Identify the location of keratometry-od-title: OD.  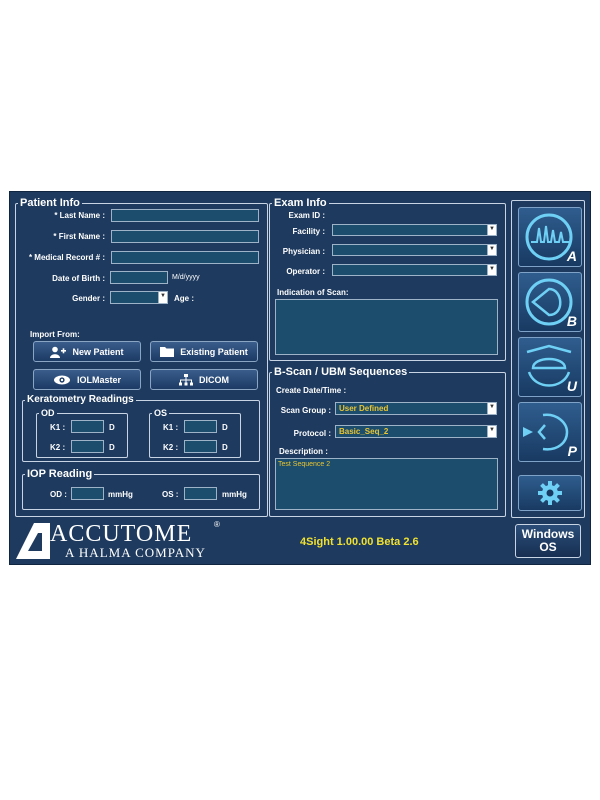
(48, 413).